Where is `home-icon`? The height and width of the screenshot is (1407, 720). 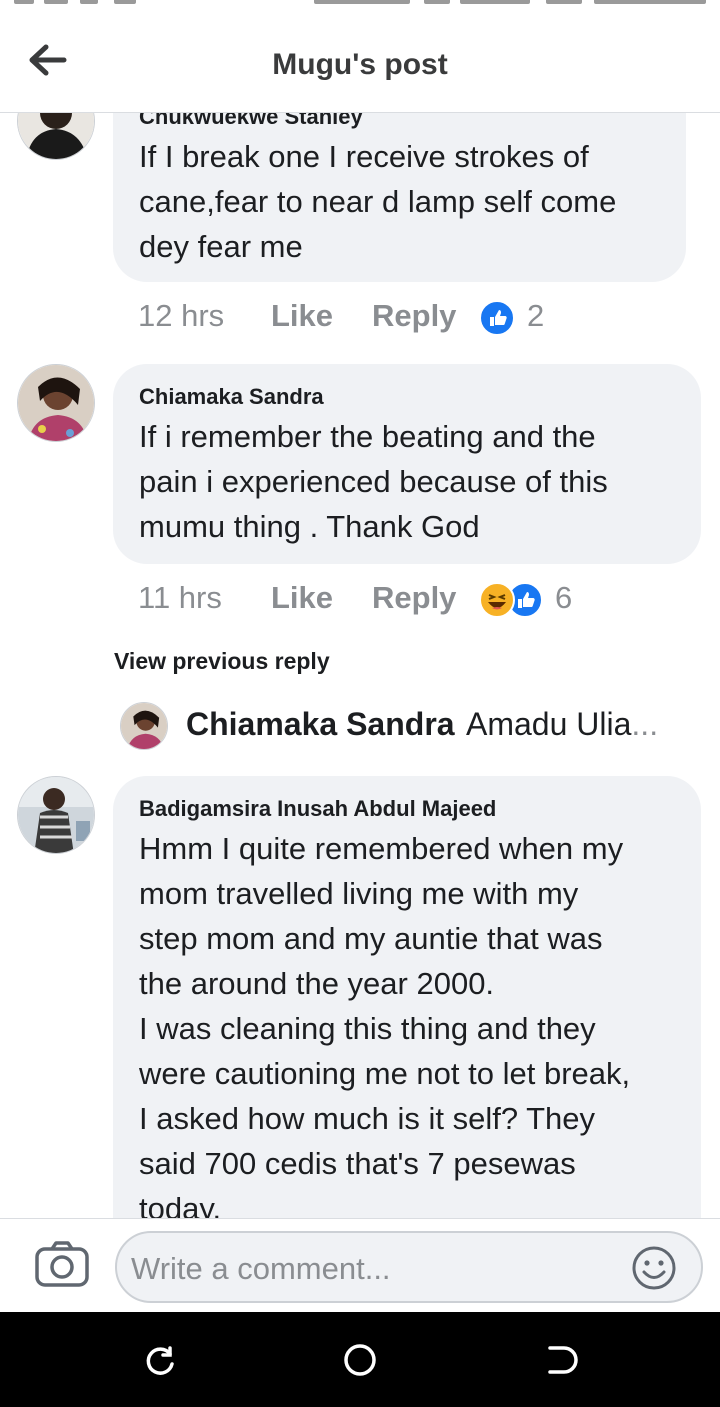
home-icon is located at coordinates (360, 1360).